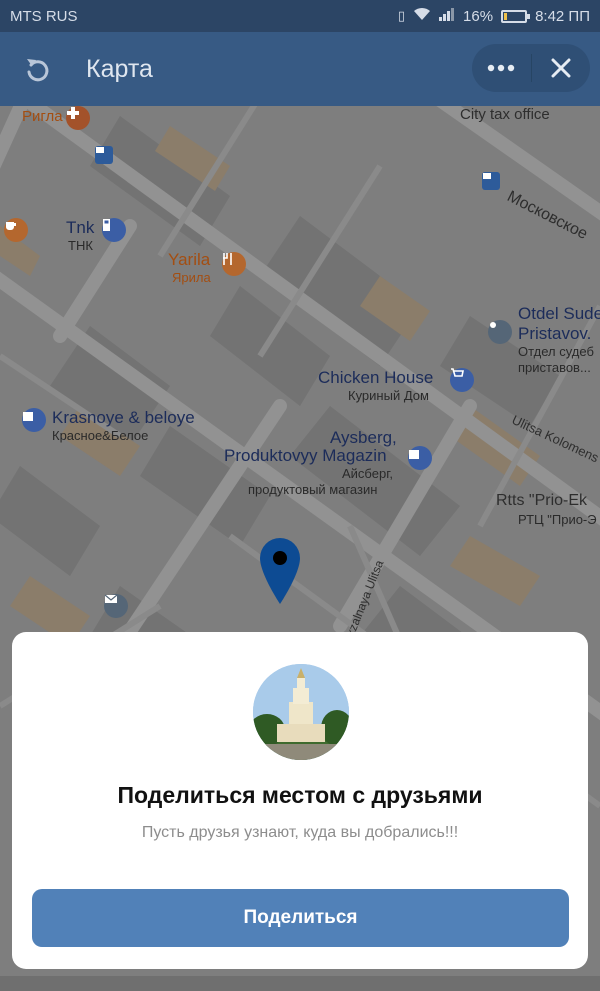  I want to click on map-label-aysberg-3: Айсберг,, so click(367, 473).